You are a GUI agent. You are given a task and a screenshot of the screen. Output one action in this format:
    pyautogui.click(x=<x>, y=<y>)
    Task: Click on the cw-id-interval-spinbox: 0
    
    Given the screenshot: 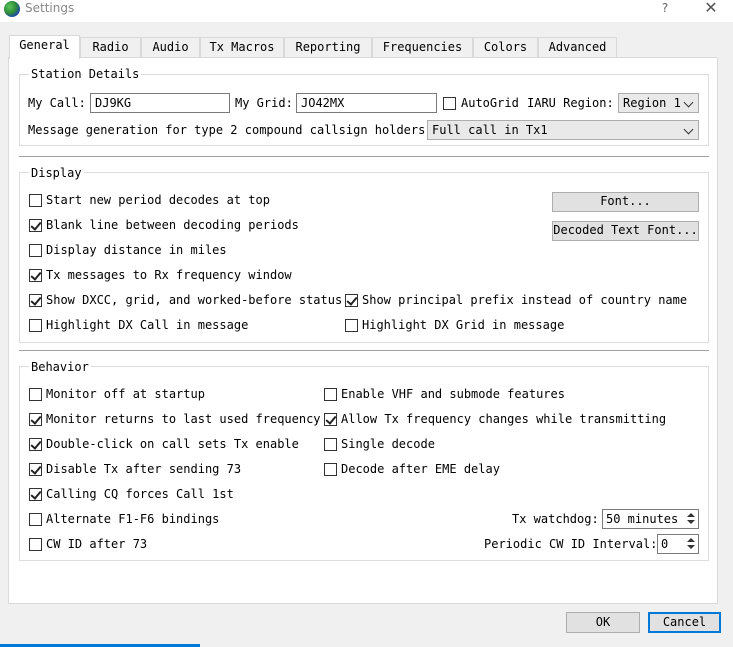 What is the action you would take?
    pyautogui.click(x=678, y=544)
    